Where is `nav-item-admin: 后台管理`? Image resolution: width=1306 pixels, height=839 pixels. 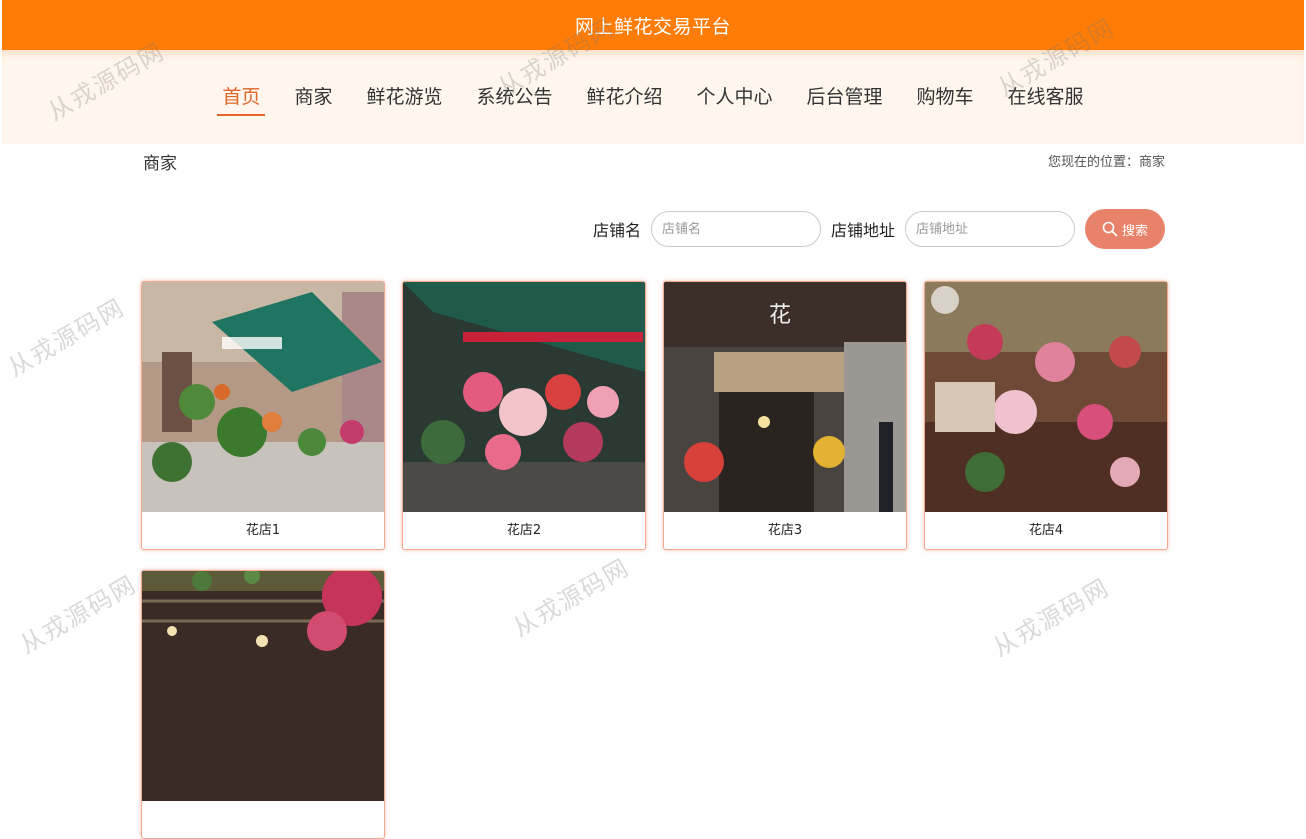 nav-item-admin: 后台管理 is located at coordinates (845, 97).